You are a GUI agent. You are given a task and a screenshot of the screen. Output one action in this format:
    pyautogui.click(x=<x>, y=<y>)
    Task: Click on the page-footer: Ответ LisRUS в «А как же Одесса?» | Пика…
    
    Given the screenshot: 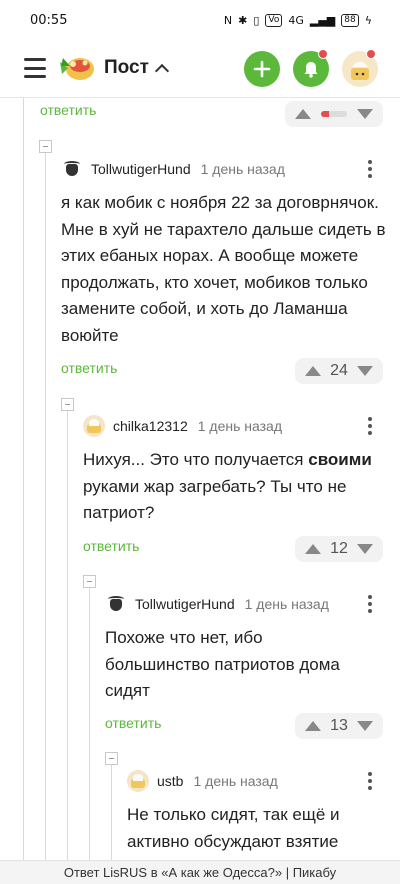 What is the action you would take?
    pyautogui.click(x=200, y=872)
    